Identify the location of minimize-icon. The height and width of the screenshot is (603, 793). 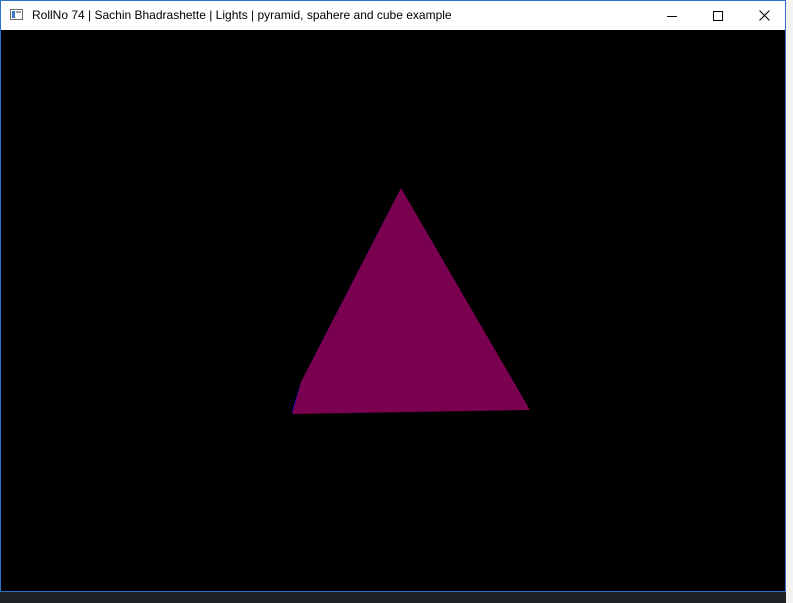
(672, 16).